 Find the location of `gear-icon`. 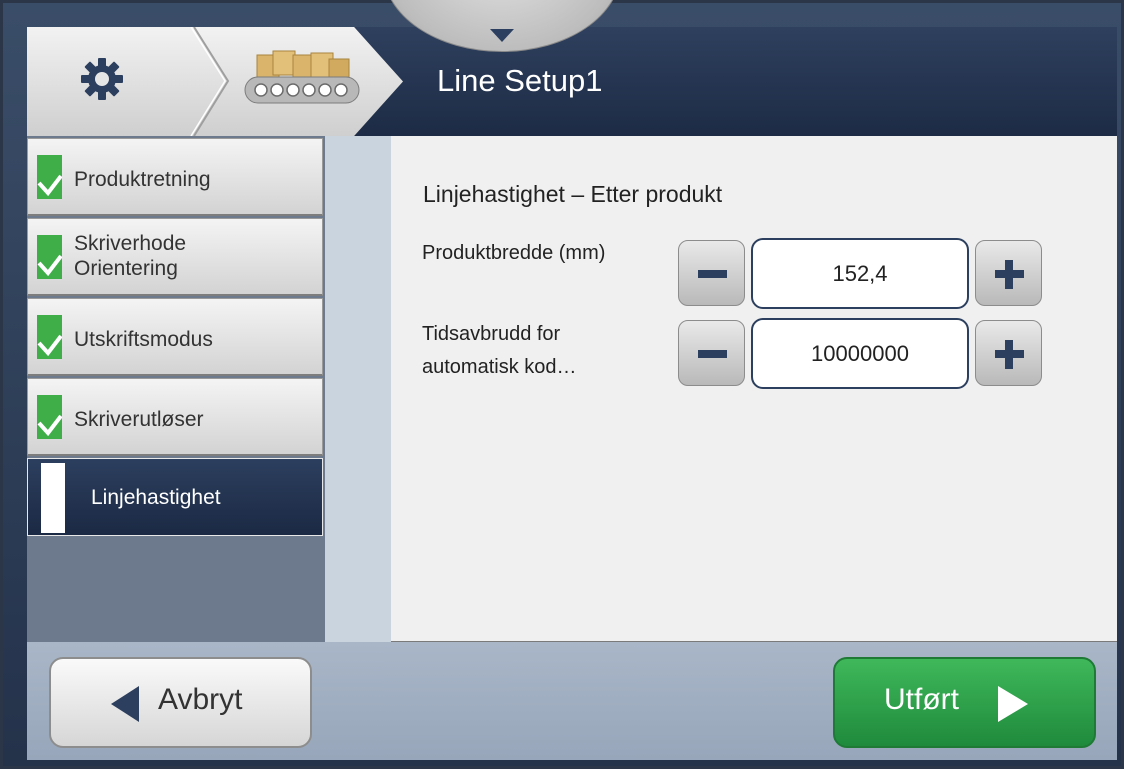

gear-icon is located at coordinates (102, 79).